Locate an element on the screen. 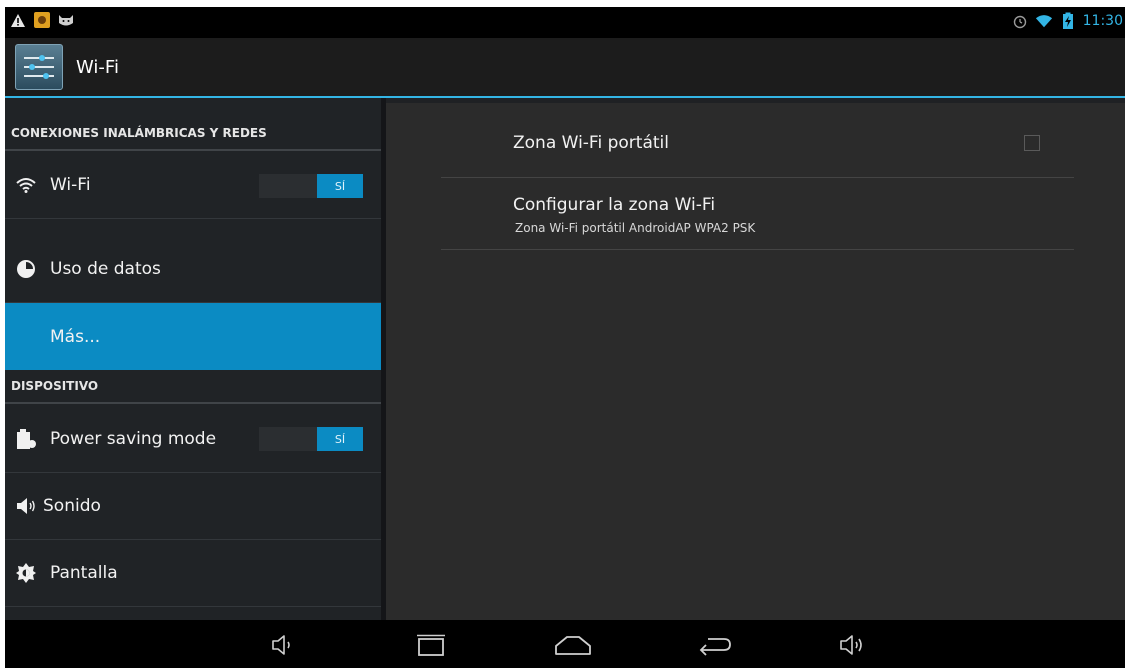  sound-icon is located at coordinates (26, 506).